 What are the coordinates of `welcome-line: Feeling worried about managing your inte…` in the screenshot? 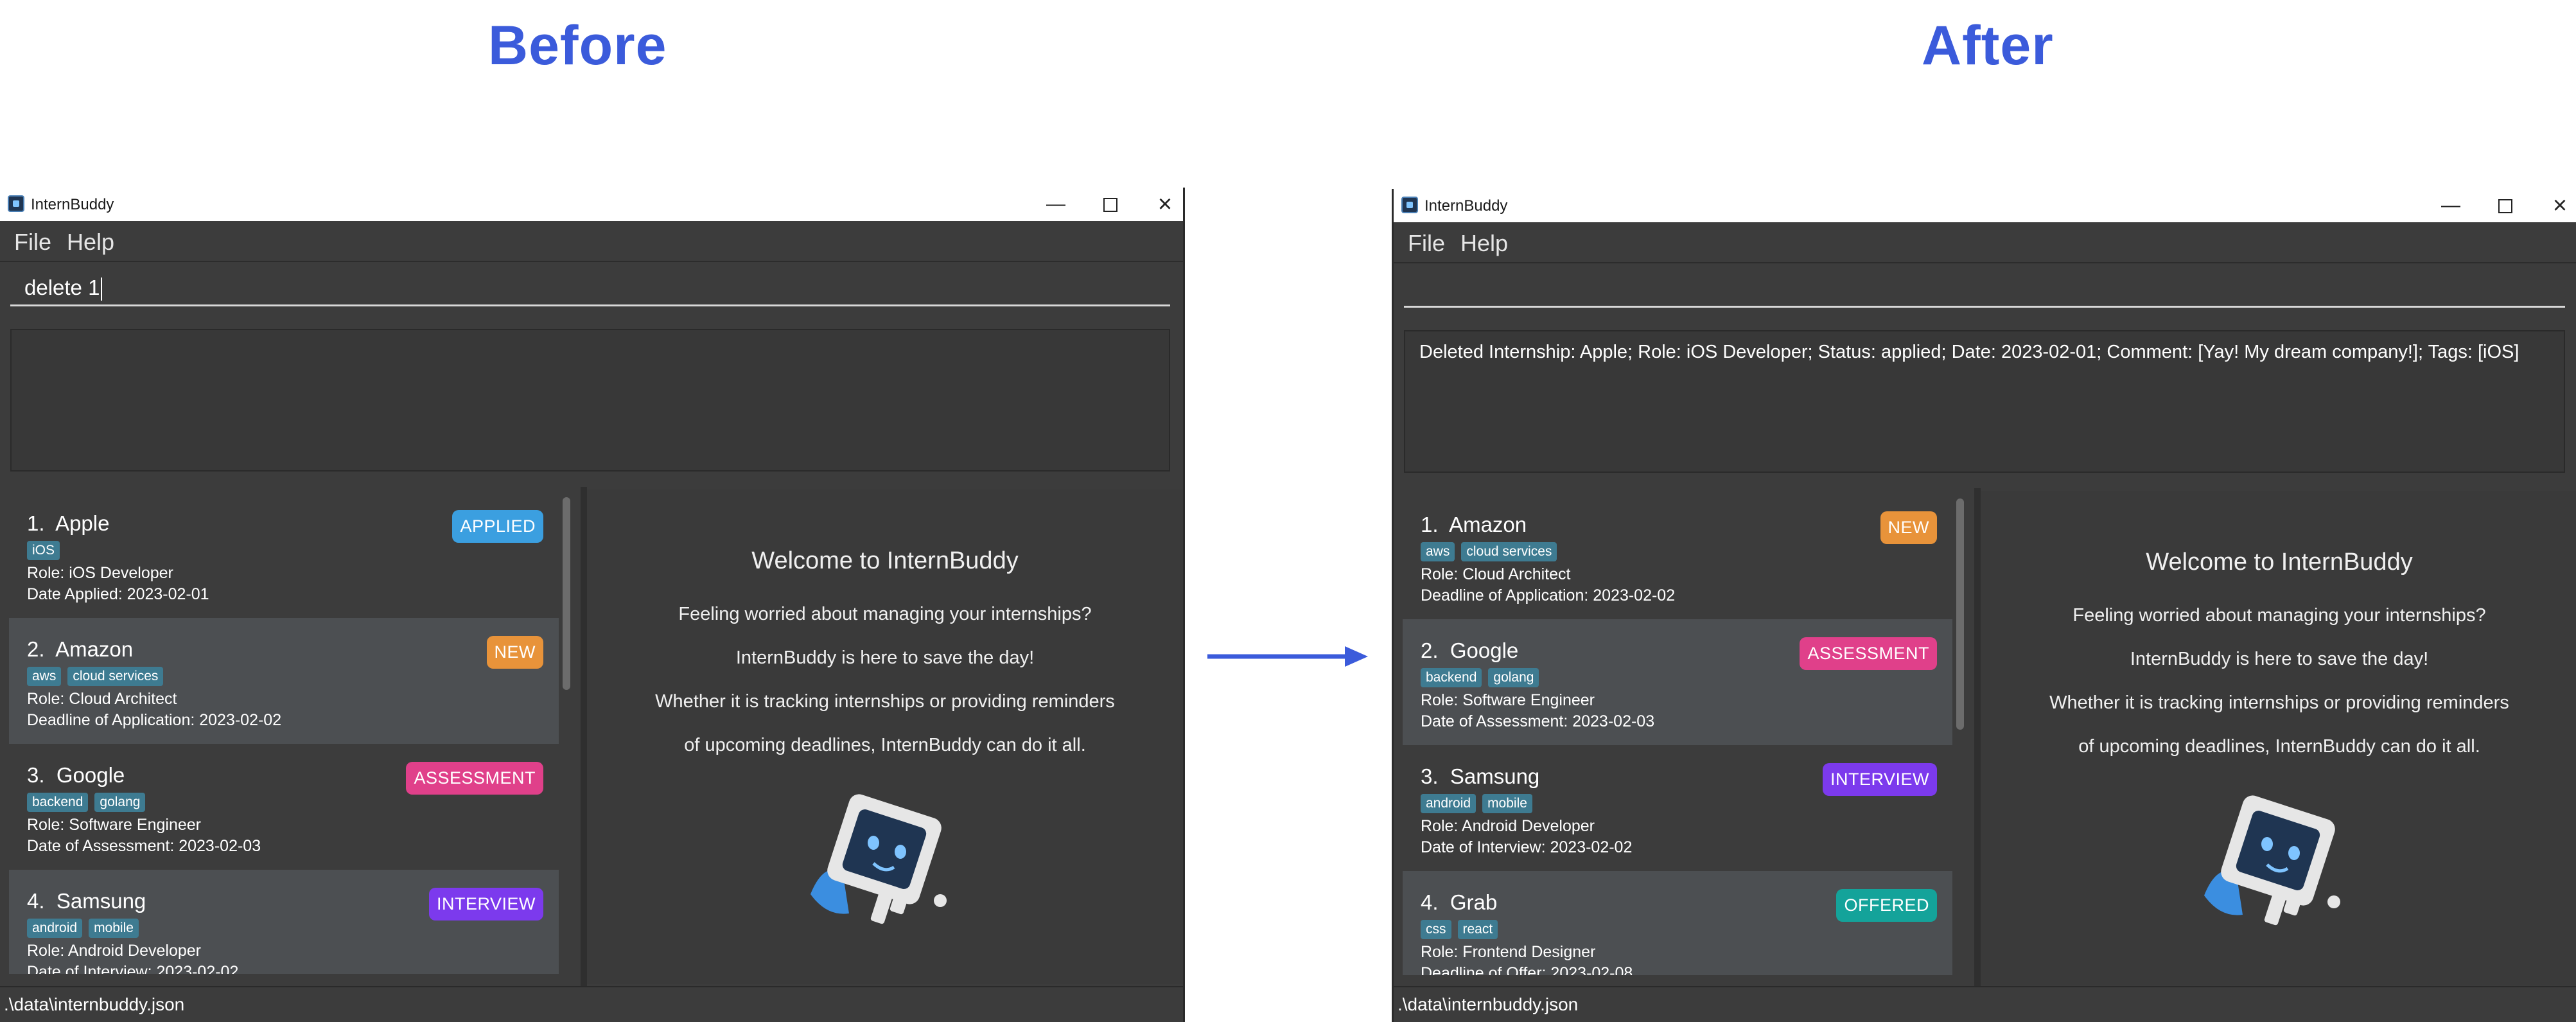 It's located at (2279, 615).